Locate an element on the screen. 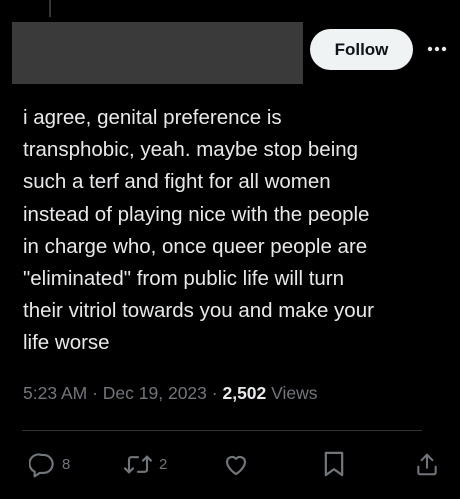  repost-button: 2 is located at coordinates (145, 464).